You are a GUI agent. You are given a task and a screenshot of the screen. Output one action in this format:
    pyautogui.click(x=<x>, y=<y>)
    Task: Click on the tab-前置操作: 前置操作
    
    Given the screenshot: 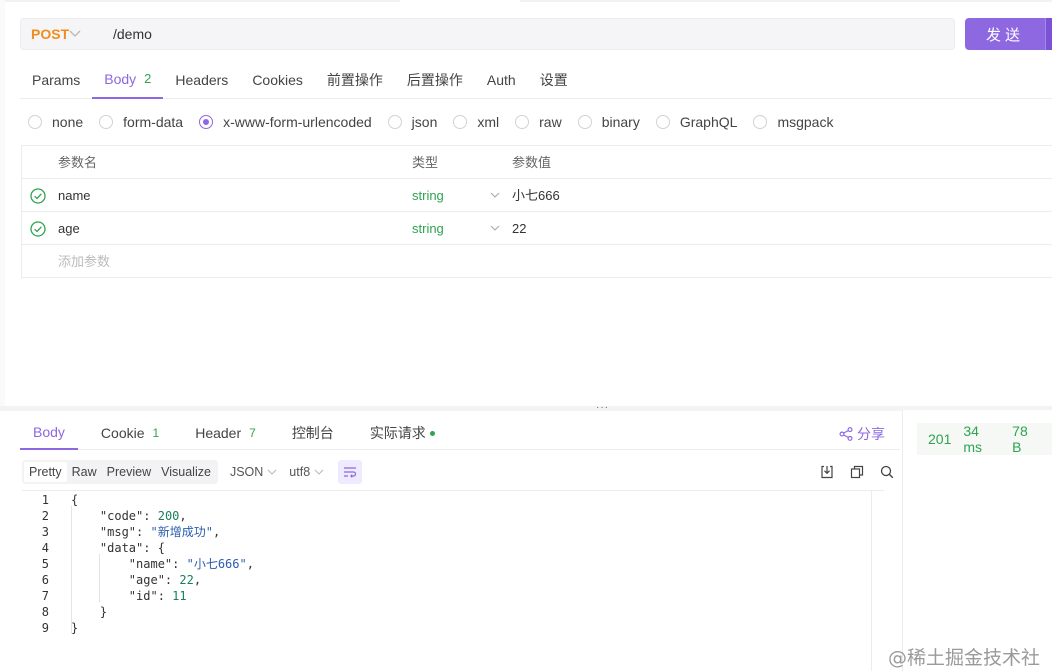 What is the action you would take?
    pyautogui.click(x=355, y=79)
    